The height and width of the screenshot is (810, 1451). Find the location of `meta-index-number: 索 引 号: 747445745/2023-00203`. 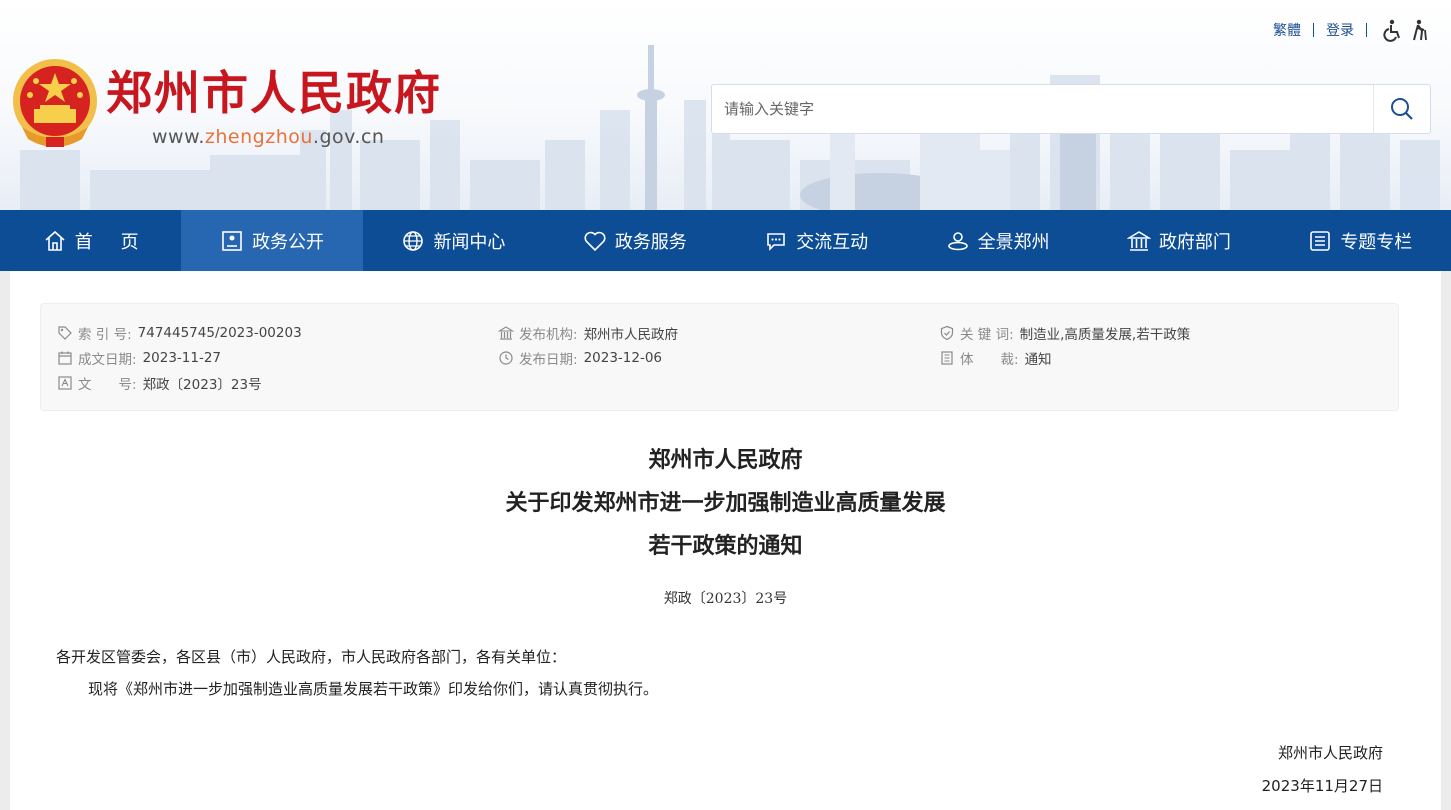

meta-index-number: 索 引 号: 747445745/2023-00203 is located at coordinates (179, 332).